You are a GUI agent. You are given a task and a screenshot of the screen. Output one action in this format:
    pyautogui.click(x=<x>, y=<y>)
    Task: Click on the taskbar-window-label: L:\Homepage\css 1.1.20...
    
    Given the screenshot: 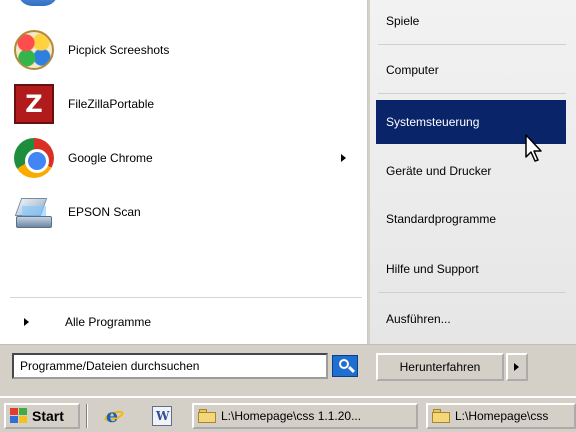 What is the action you would take?
    pyautogui.click(x=291, y=416)
    